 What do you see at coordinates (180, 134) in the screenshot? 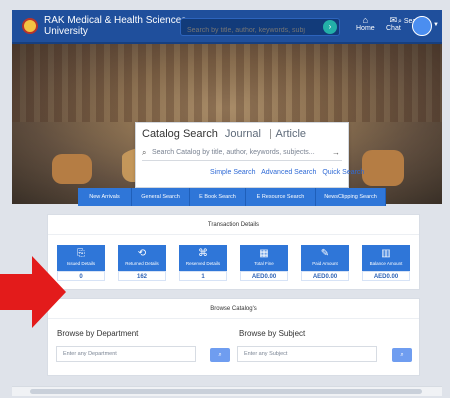
I see `tab-catalog-search: Catalog Search` at bounding box center [180, 134].